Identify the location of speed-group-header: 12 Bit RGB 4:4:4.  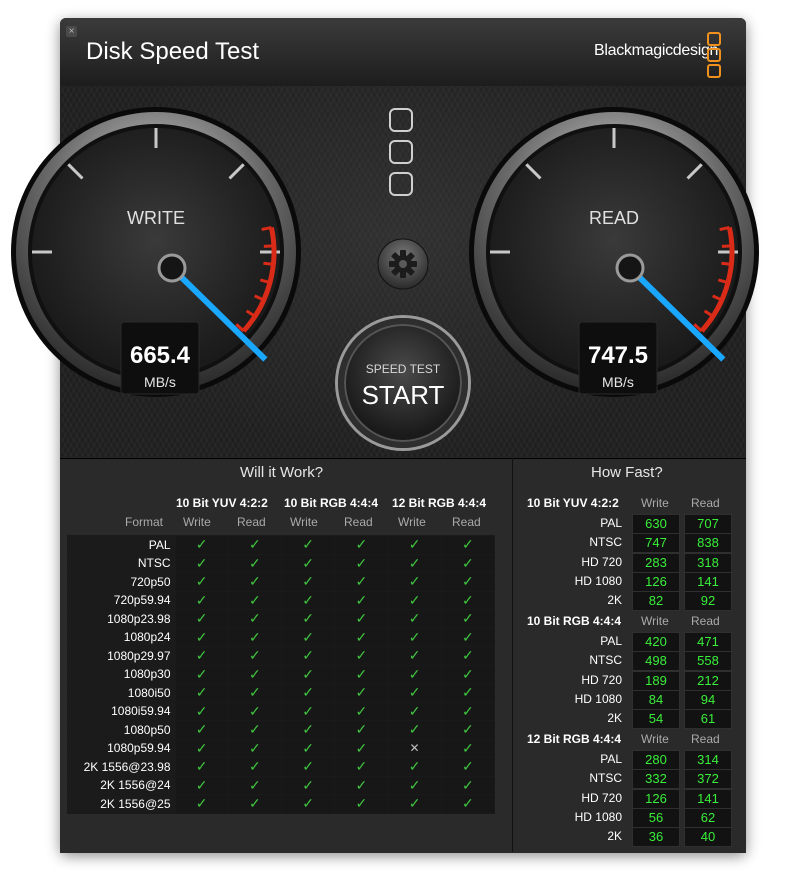
(574, 739).